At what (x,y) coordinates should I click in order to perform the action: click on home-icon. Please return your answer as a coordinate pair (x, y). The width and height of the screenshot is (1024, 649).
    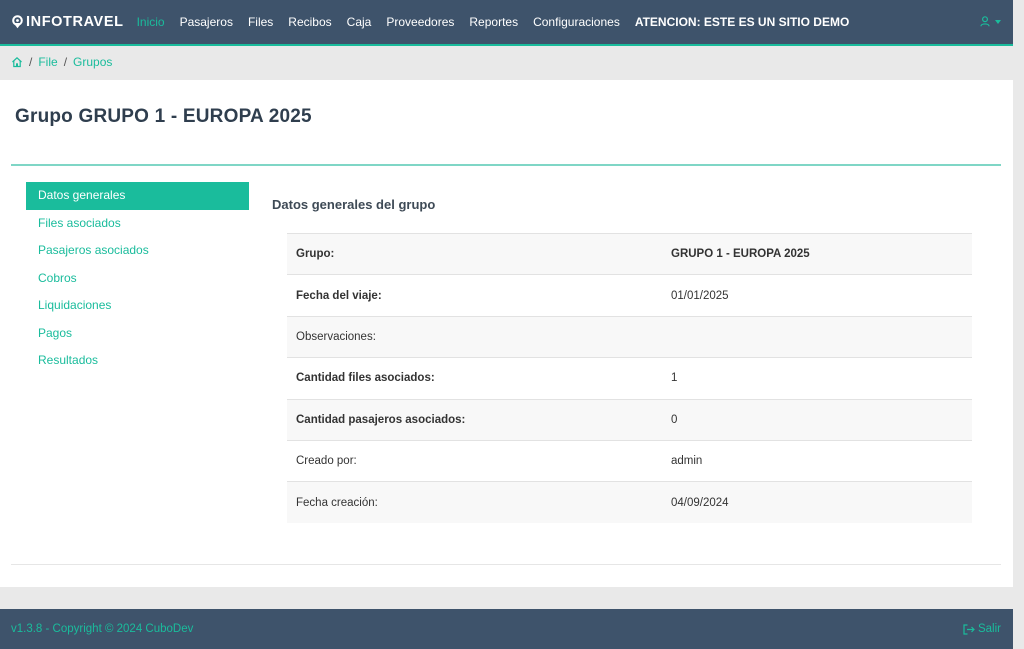
    Looking at the image, I should click on (17, 62).